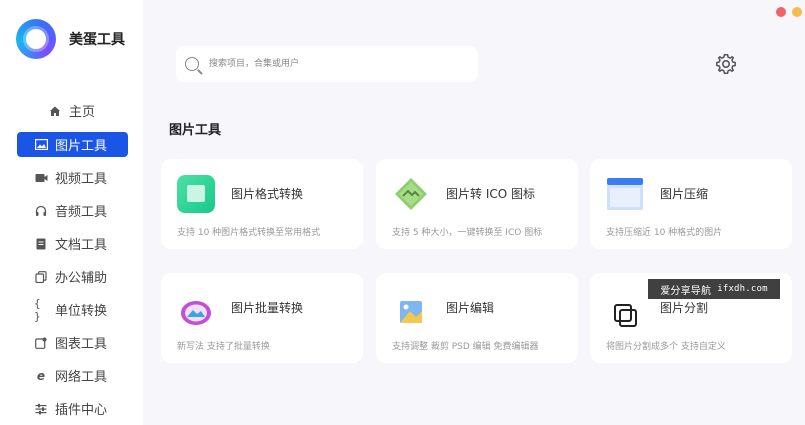 The height and width of the screenshot is (425, 805). Describe the element at coordinates (196, 313) in the screenshot. I see `batch-convert-icon` at that location.